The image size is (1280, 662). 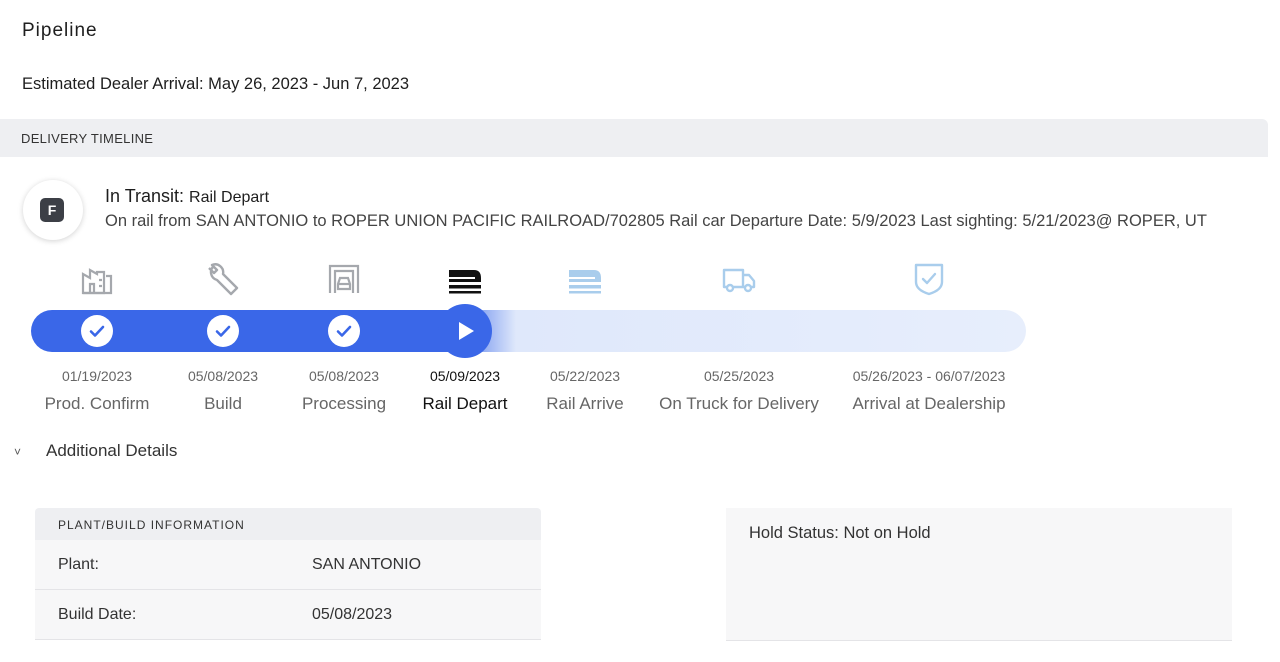 What do you see at coordinates (288, 615) in the screenshot?
I see `table-row: Build Date: 05/08/2023` at bounding box center [288, 615].